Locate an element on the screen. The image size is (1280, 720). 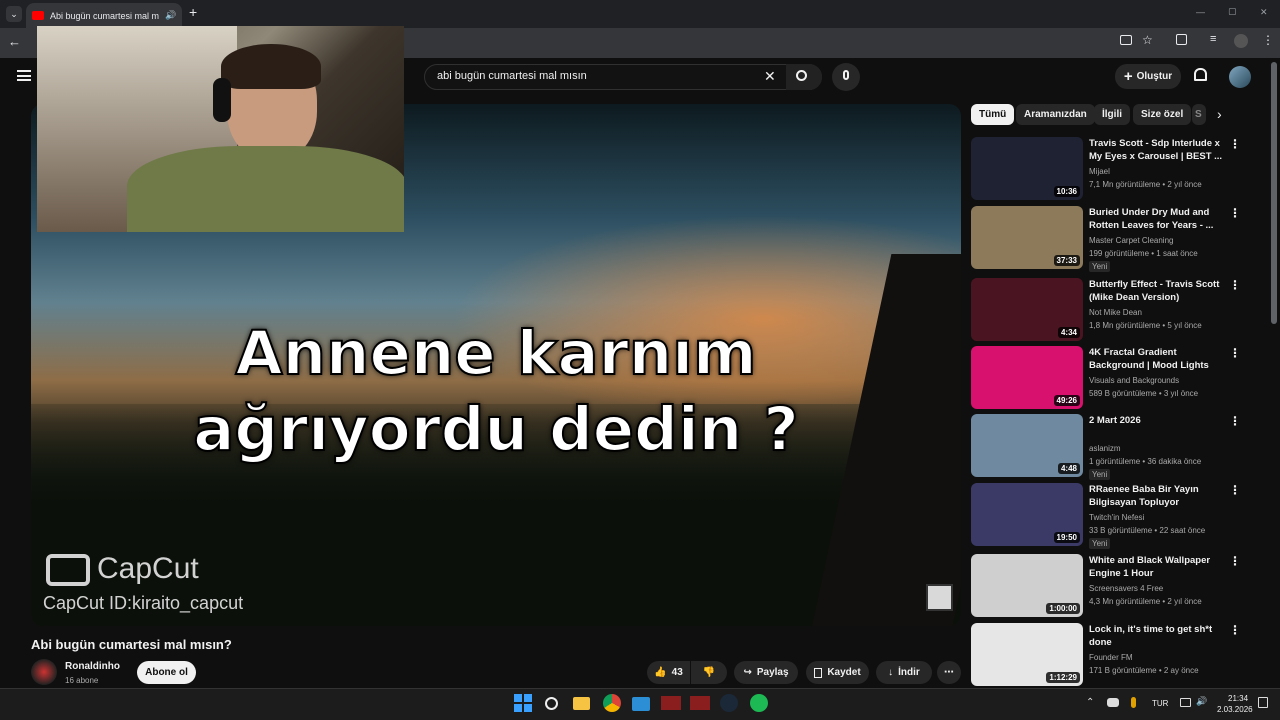
chip-from-search: Aramanızdan is located at coordinates (1055, 114).